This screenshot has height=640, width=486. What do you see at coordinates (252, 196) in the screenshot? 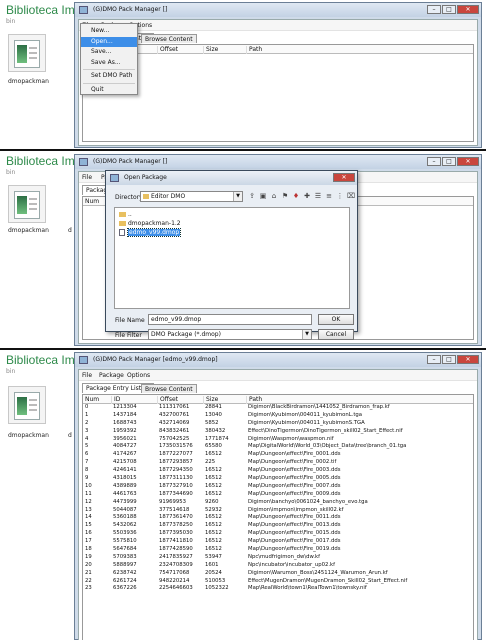
I see `folder-up-icon: ⇪` at bounding box center [252, 196].